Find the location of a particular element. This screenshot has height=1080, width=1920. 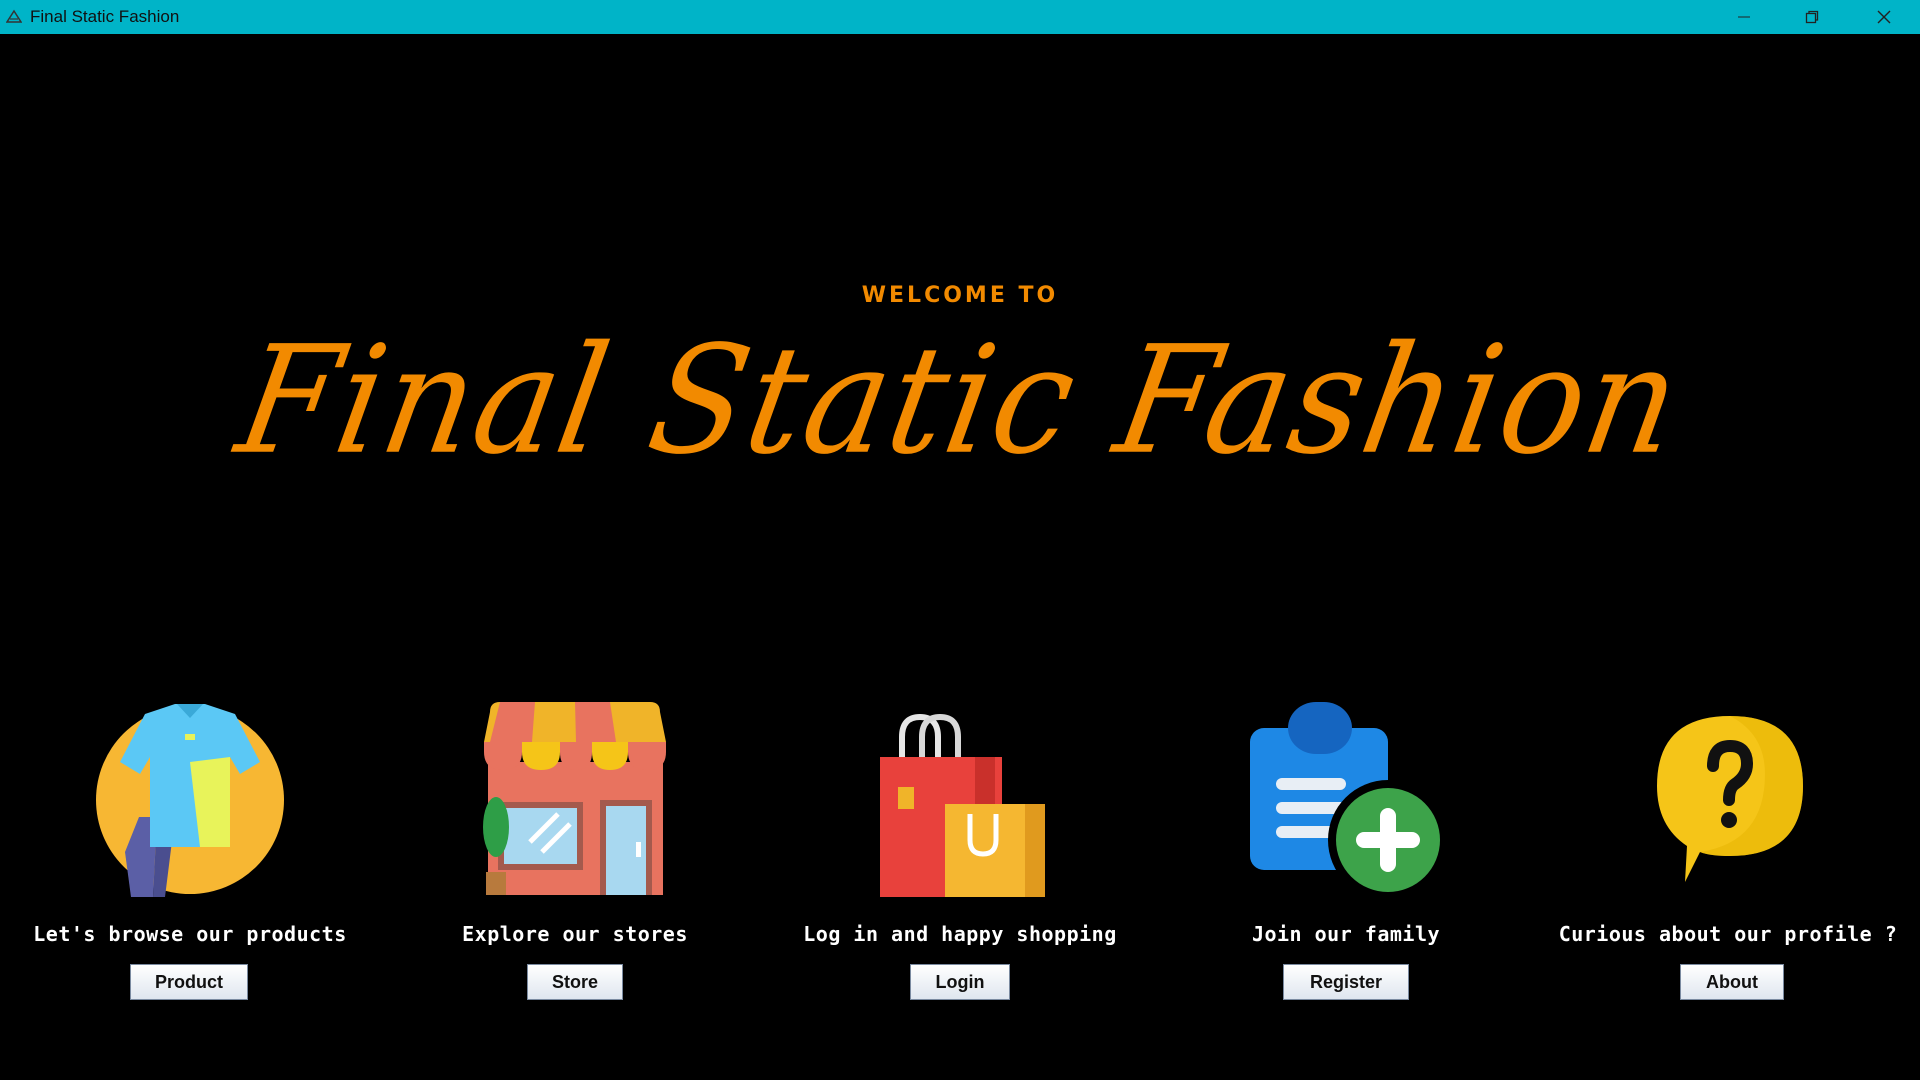

store-icon is located at coordinates (574, 798).